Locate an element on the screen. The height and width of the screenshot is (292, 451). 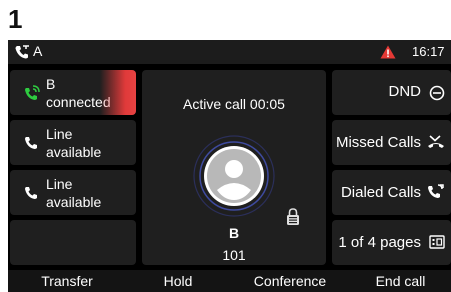
dnd-label: DND is located at coordinates (405, 91).